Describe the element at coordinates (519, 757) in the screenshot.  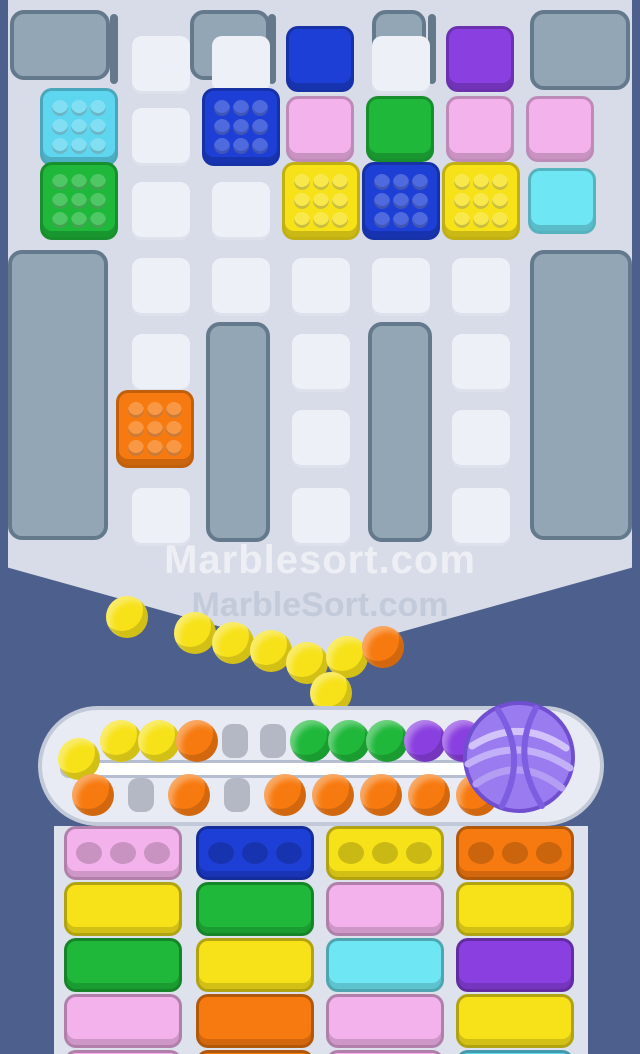
I see `purple-yarn-ball-icon` at that location.